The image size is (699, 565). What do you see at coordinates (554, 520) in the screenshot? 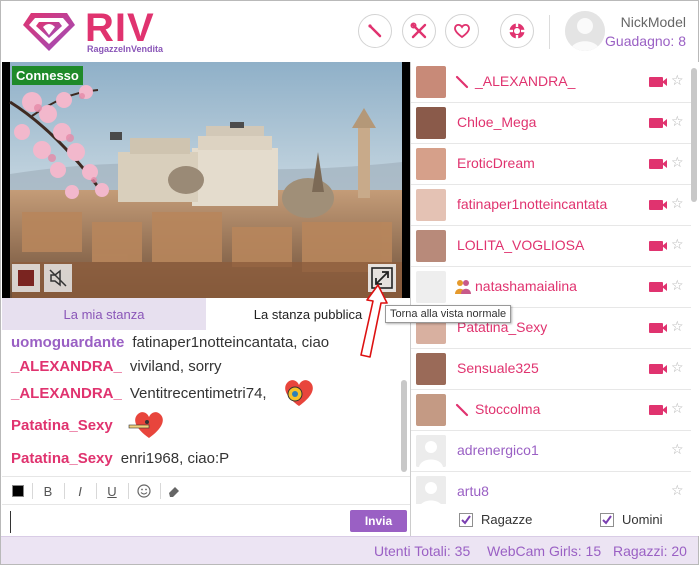
I see `user-filters: Ragazze Uomini` at bounding box center [554, 520].